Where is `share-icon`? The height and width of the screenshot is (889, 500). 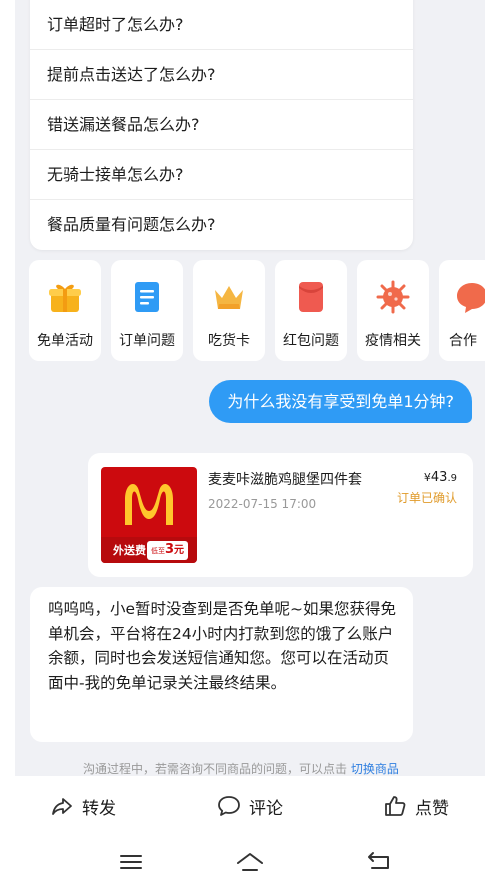
share-icon is located at coordinates (62, 806).